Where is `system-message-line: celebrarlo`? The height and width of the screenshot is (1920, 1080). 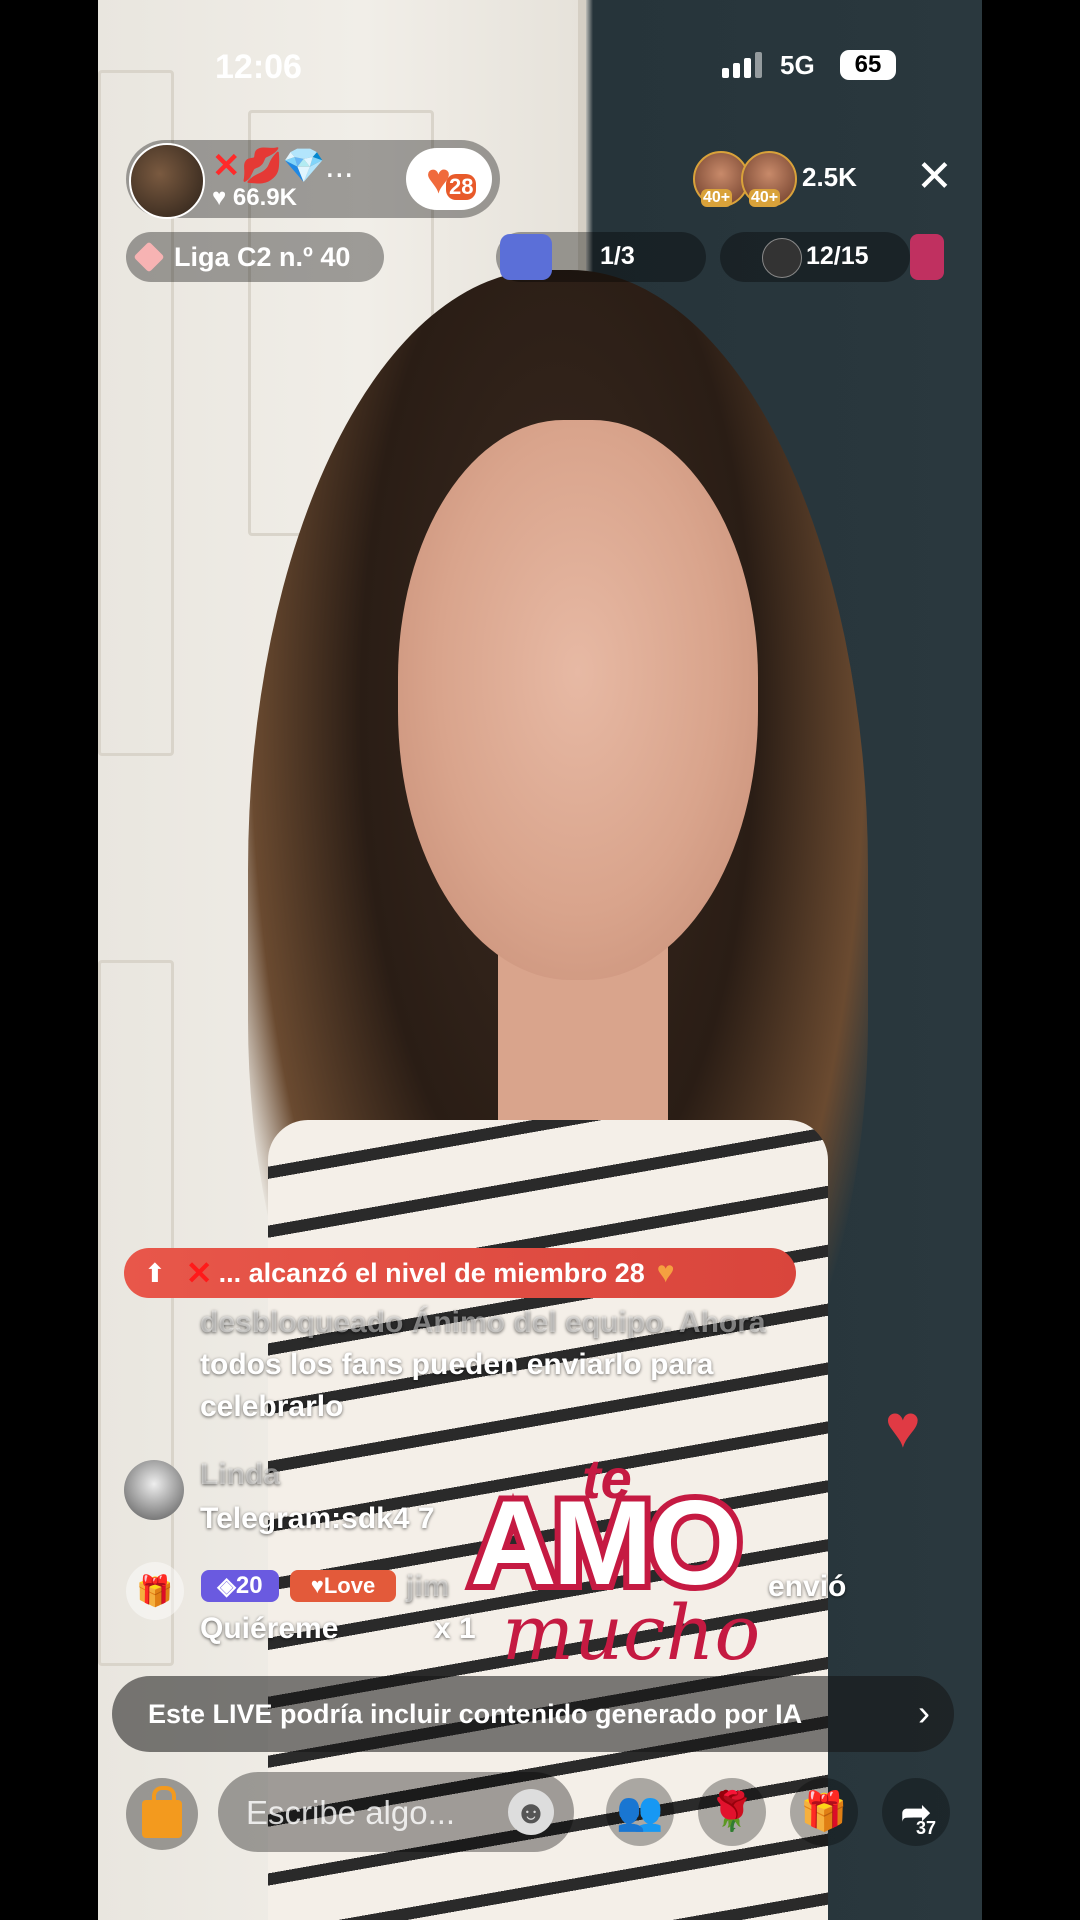
system-message-line: celebrarlo is located at coordinates (272, 1406).